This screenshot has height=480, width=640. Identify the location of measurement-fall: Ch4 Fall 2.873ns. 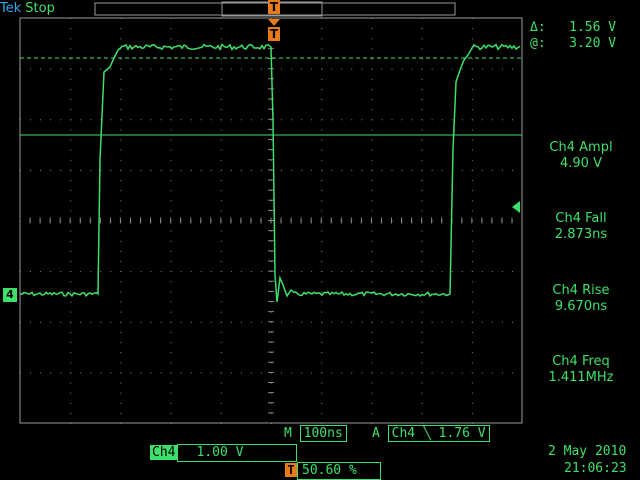
(581, 227).